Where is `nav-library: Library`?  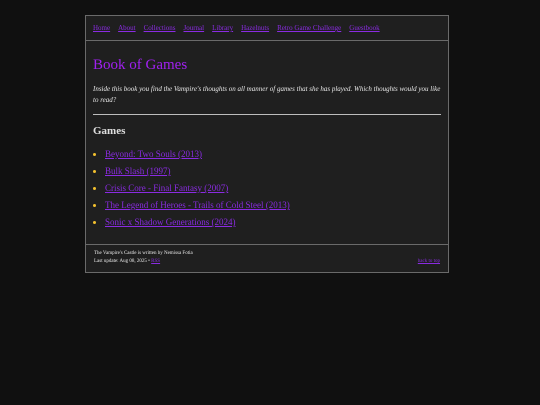 nav-library: Library is located at coordinates (222, 28).